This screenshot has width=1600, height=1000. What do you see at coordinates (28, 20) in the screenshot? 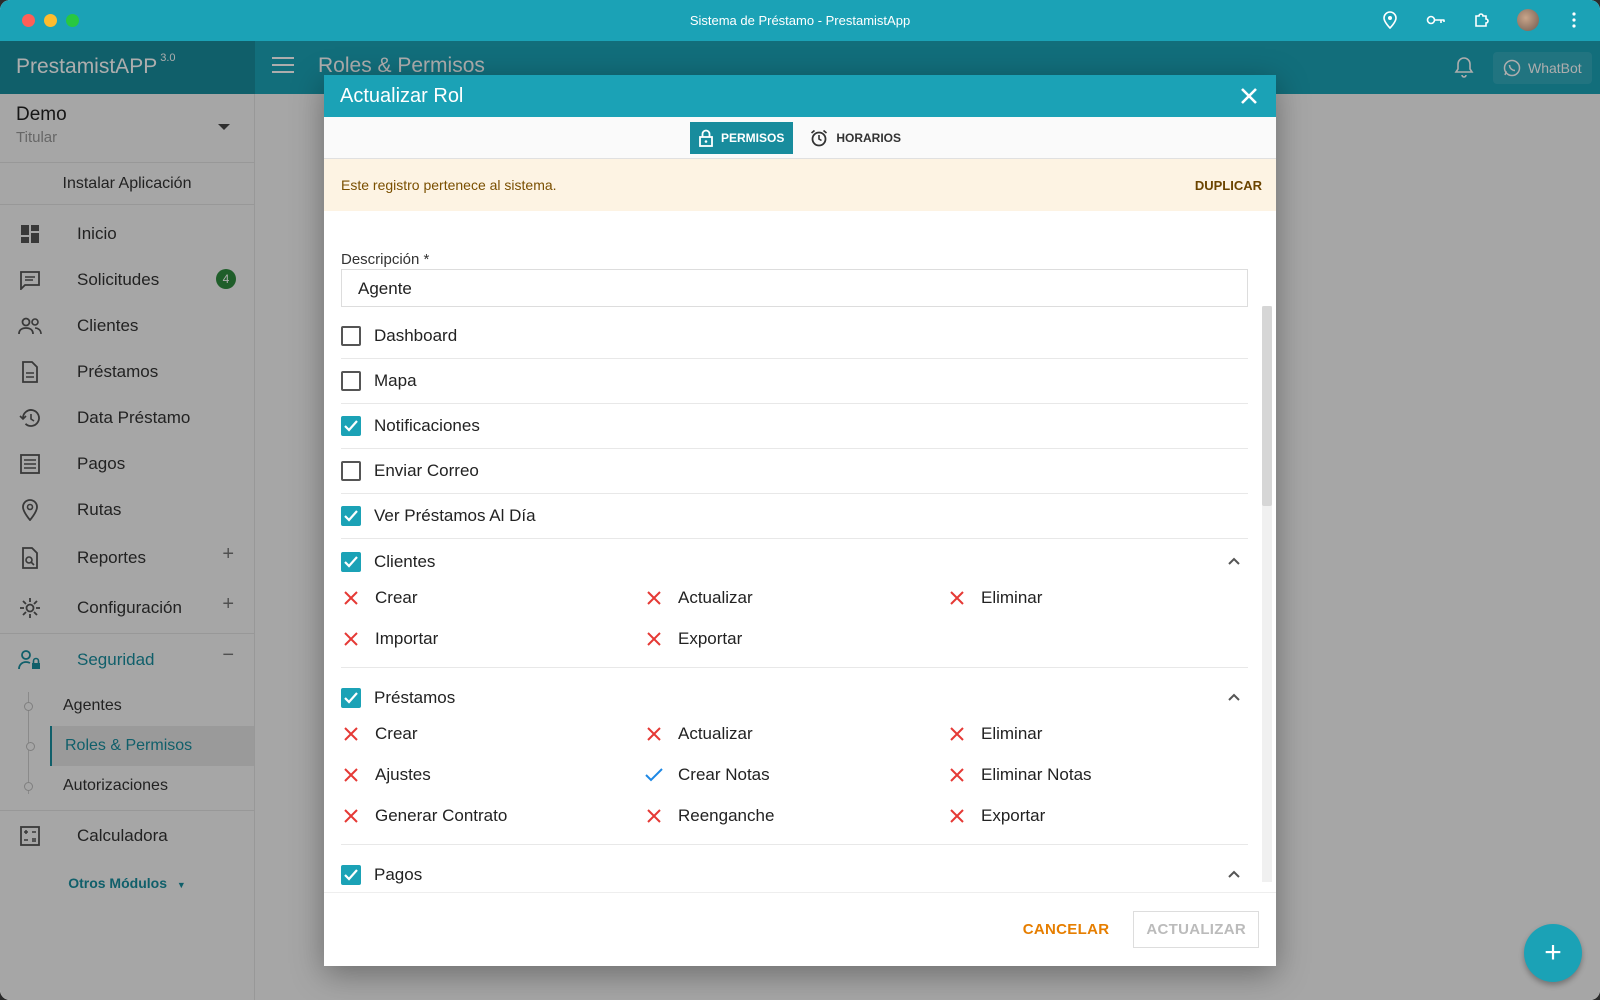
I see `close-window-button` at bounding box center [28, 20].